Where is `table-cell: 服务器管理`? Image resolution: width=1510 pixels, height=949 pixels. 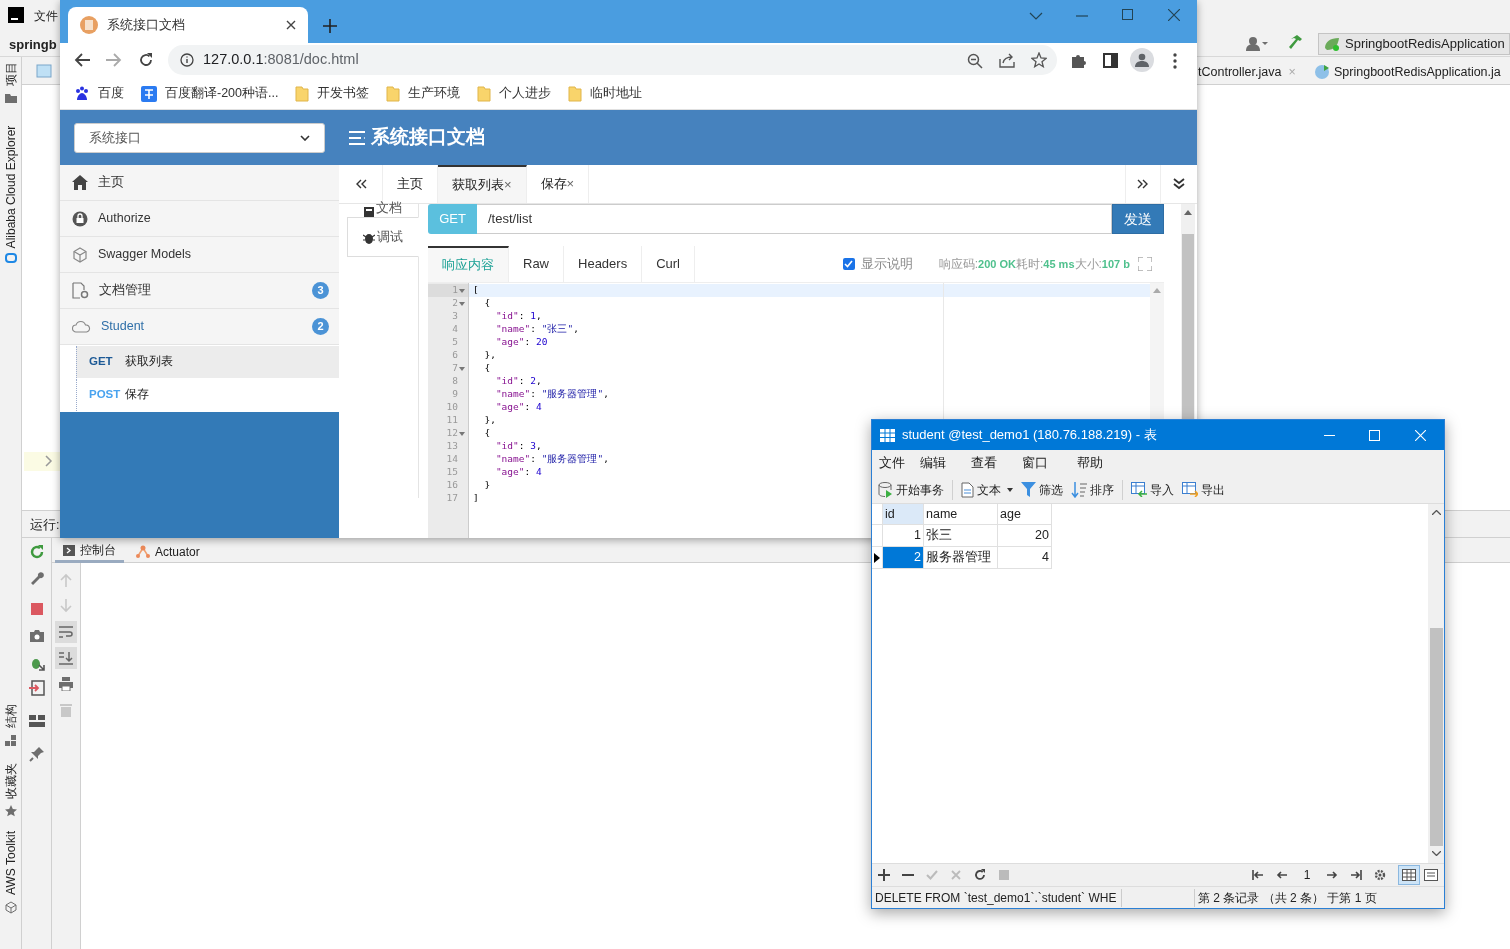 table-cell: 服务器管理 is located at coordinates (961, 558).